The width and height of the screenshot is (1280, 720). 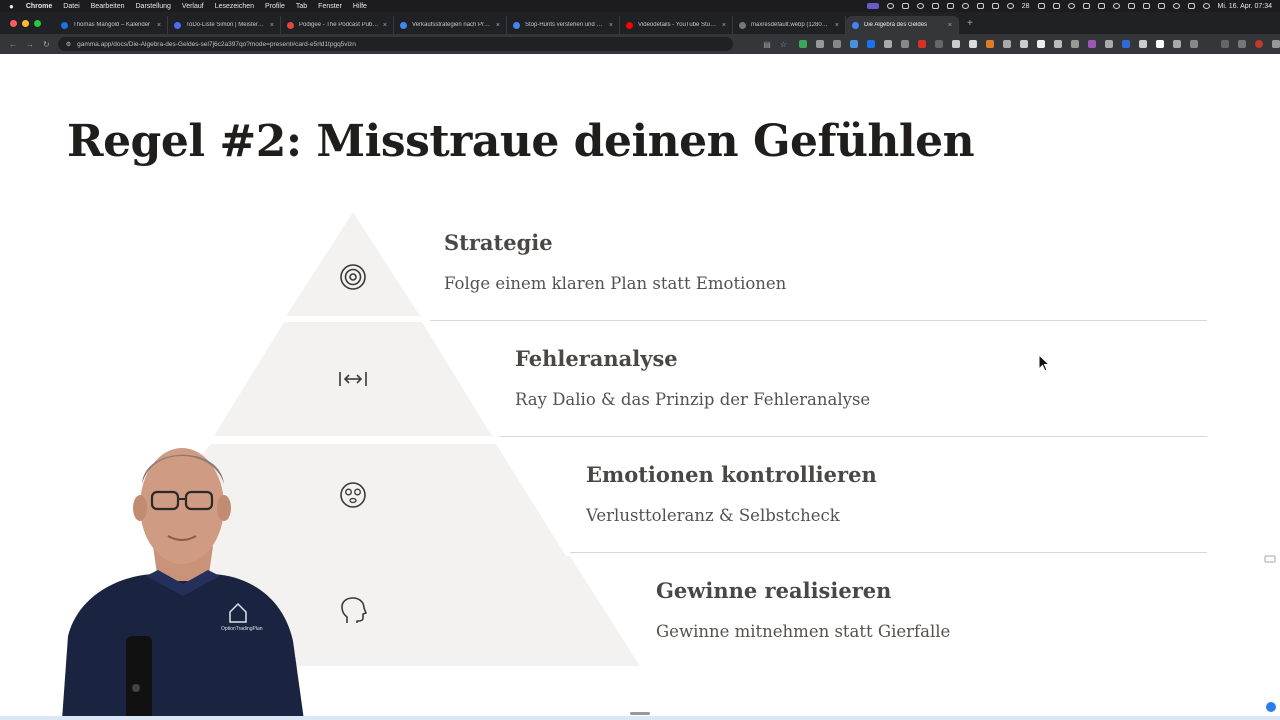 I want to click on extensions-puzzle-icon, so click(x=1194, y=44).